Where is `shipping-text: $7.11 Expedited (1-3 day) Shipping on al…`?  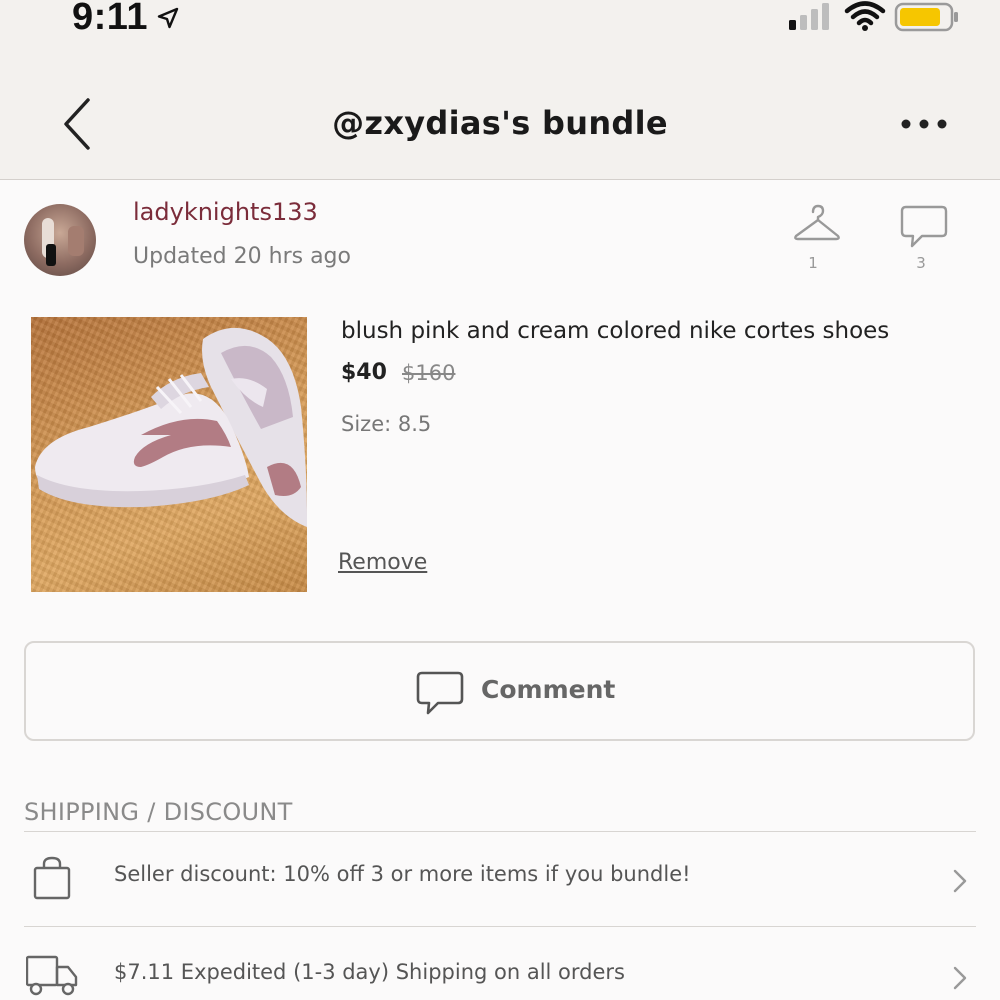
shipping-text: $7.11 Expedited (1-3 day) Shipping on al… is located at coordinates (369, 972).